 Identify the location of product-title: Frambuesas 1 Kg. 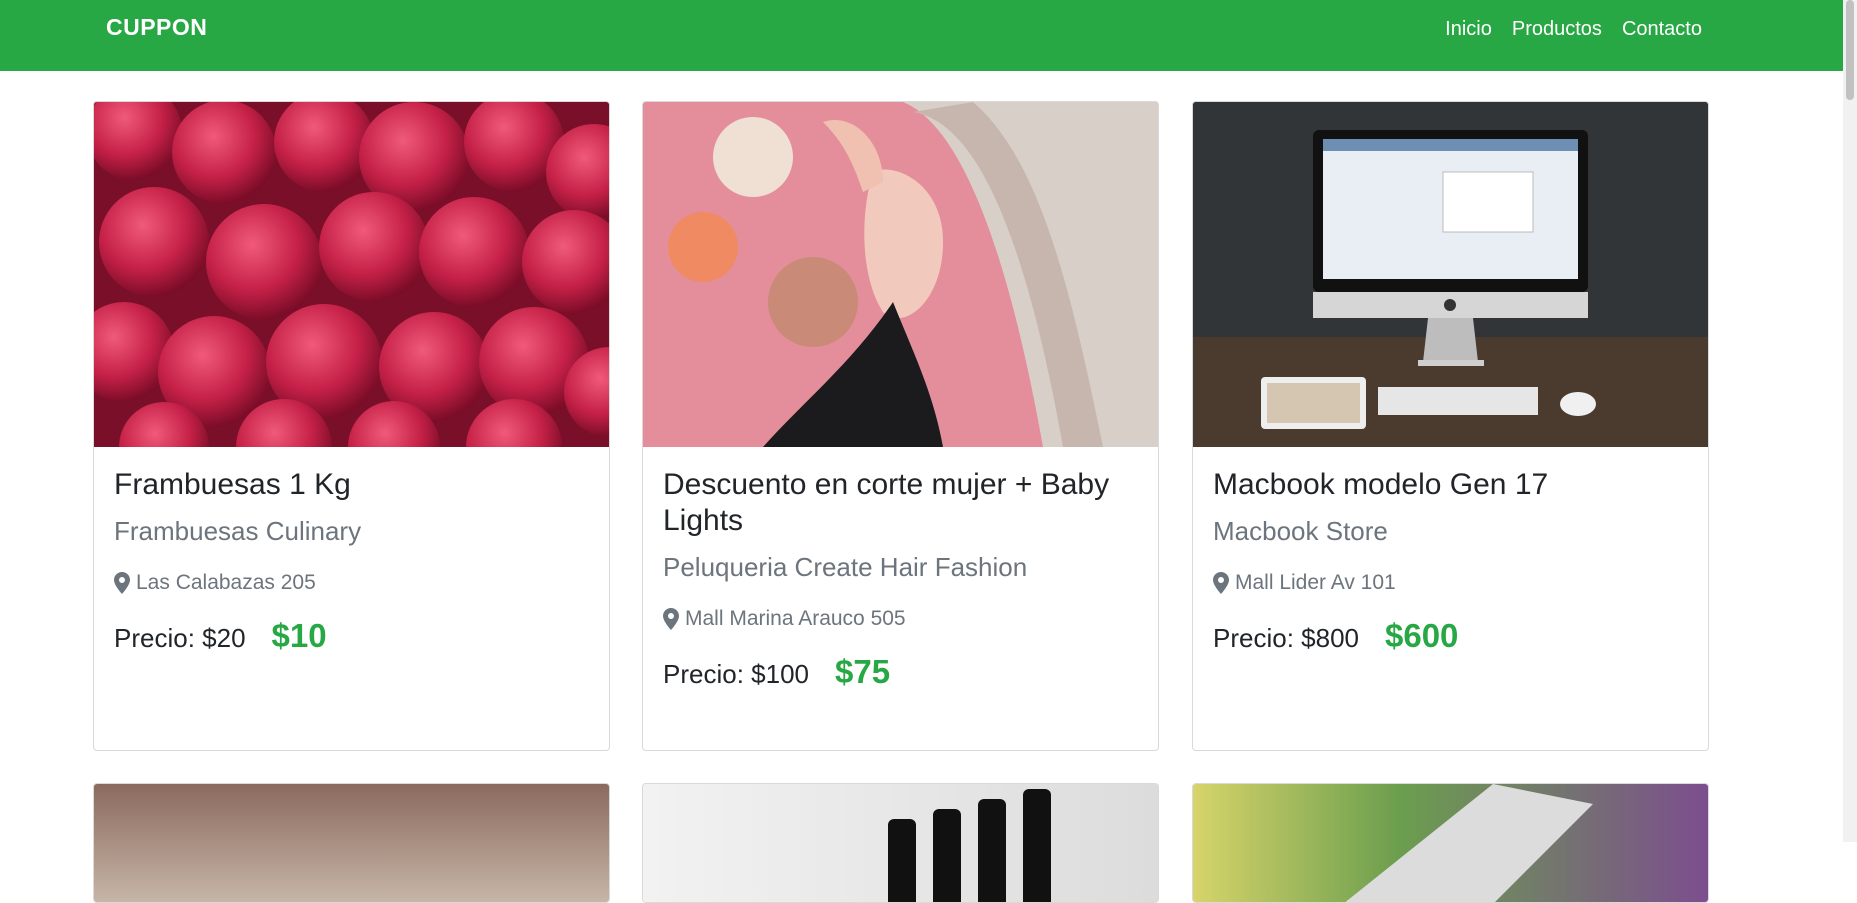
(351, 485).